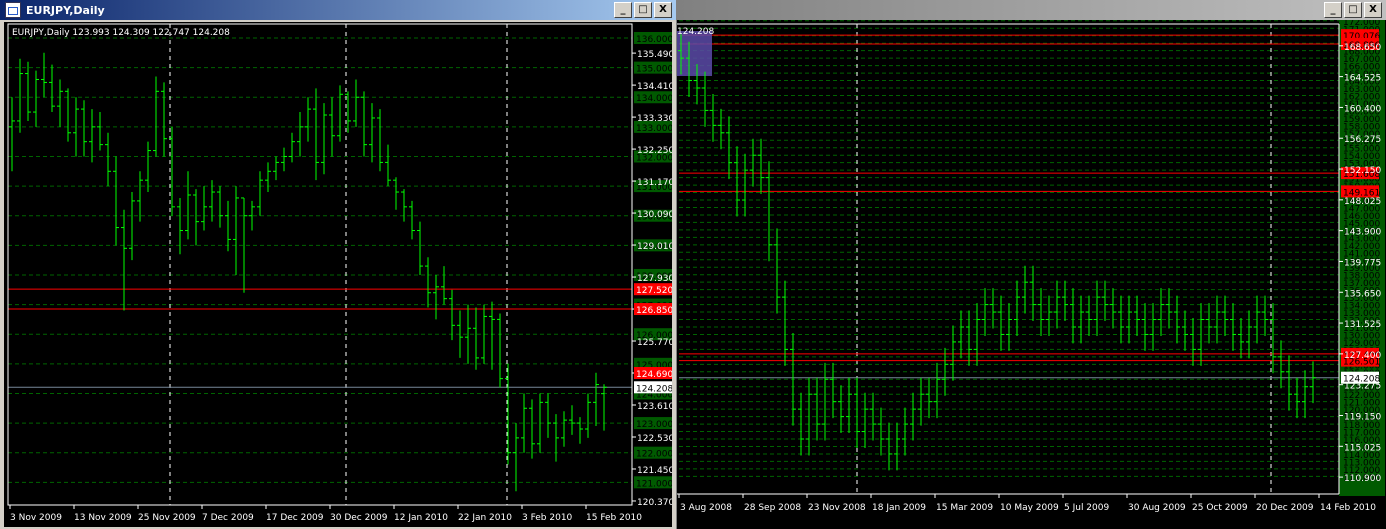 The height and width of the screenshot is (529, 1386). What do you see at coordinates (1362, 356) in the screenshot?
I see `price-axis-label: 127.400` at bounding box center [1362, 356].